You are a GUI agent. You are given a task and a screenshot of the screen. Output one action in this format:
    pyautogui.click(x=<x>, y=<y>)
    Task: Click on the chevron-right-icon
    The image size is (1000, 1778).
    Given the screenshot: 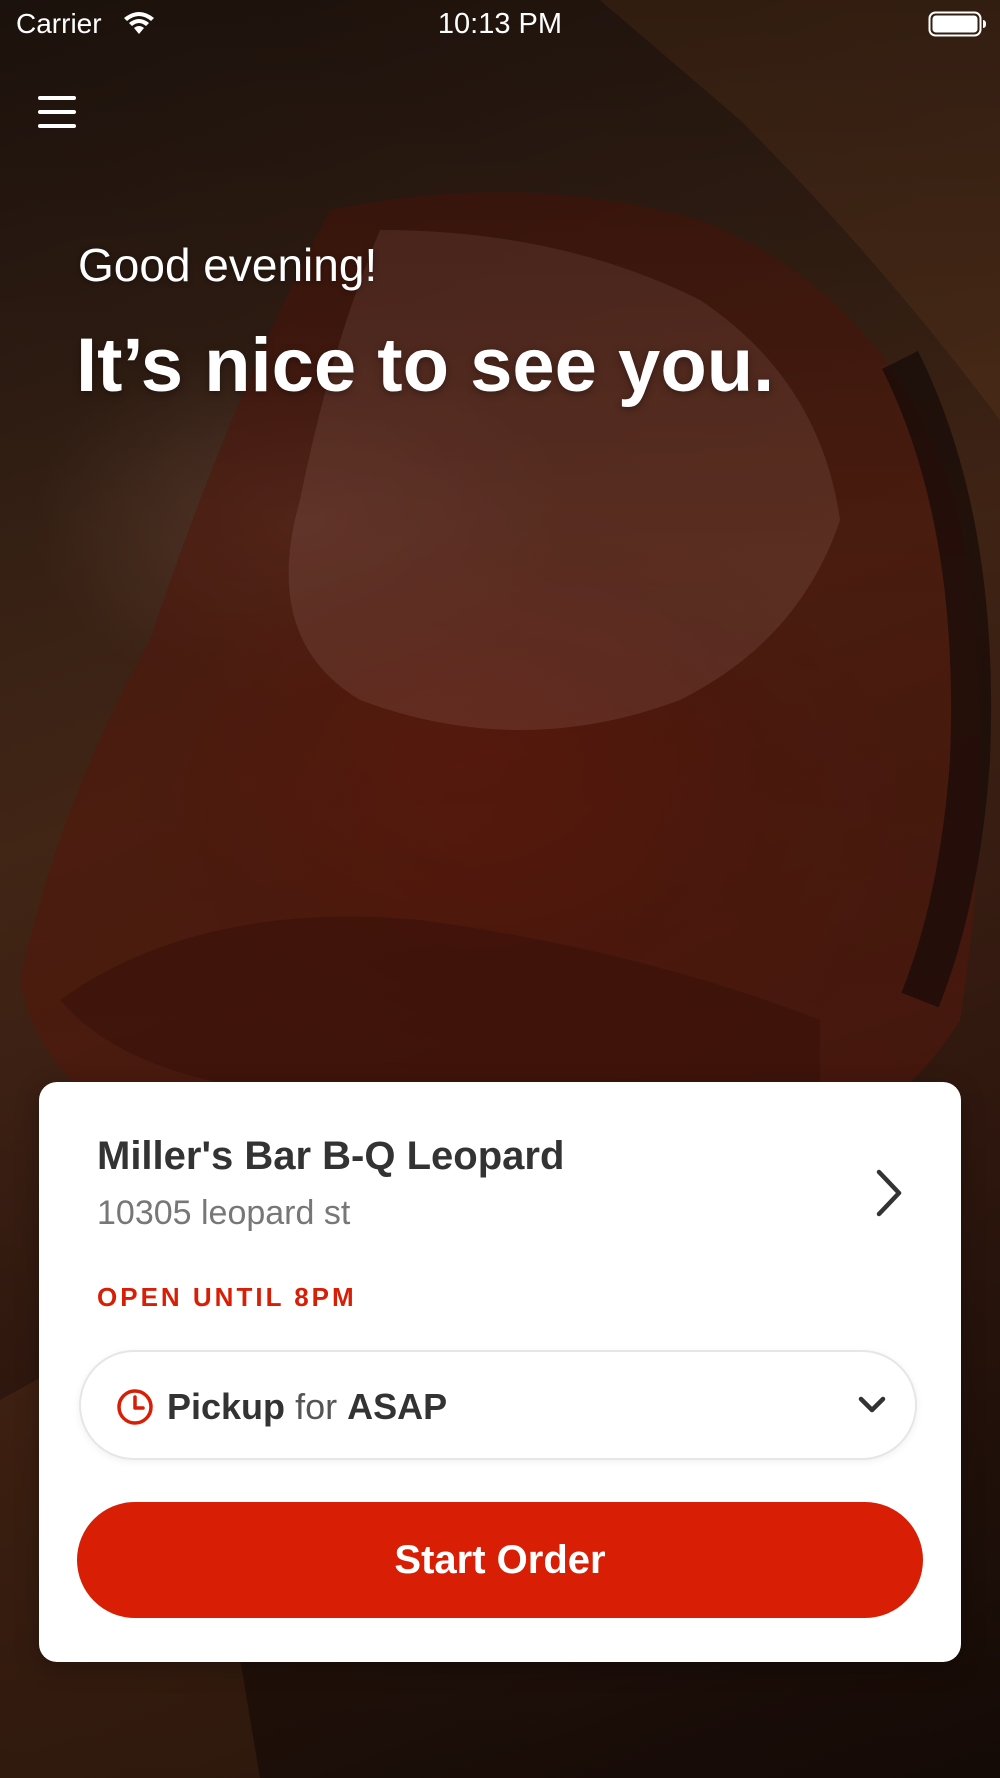 What is the action you would take?
    pyautogui.click(x=889, y=1193)
    